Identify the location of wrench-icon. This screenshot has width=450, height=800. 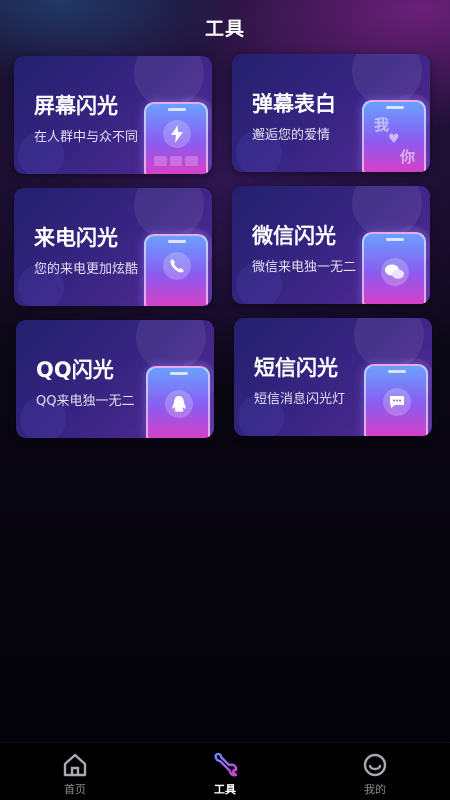
(226, 764).